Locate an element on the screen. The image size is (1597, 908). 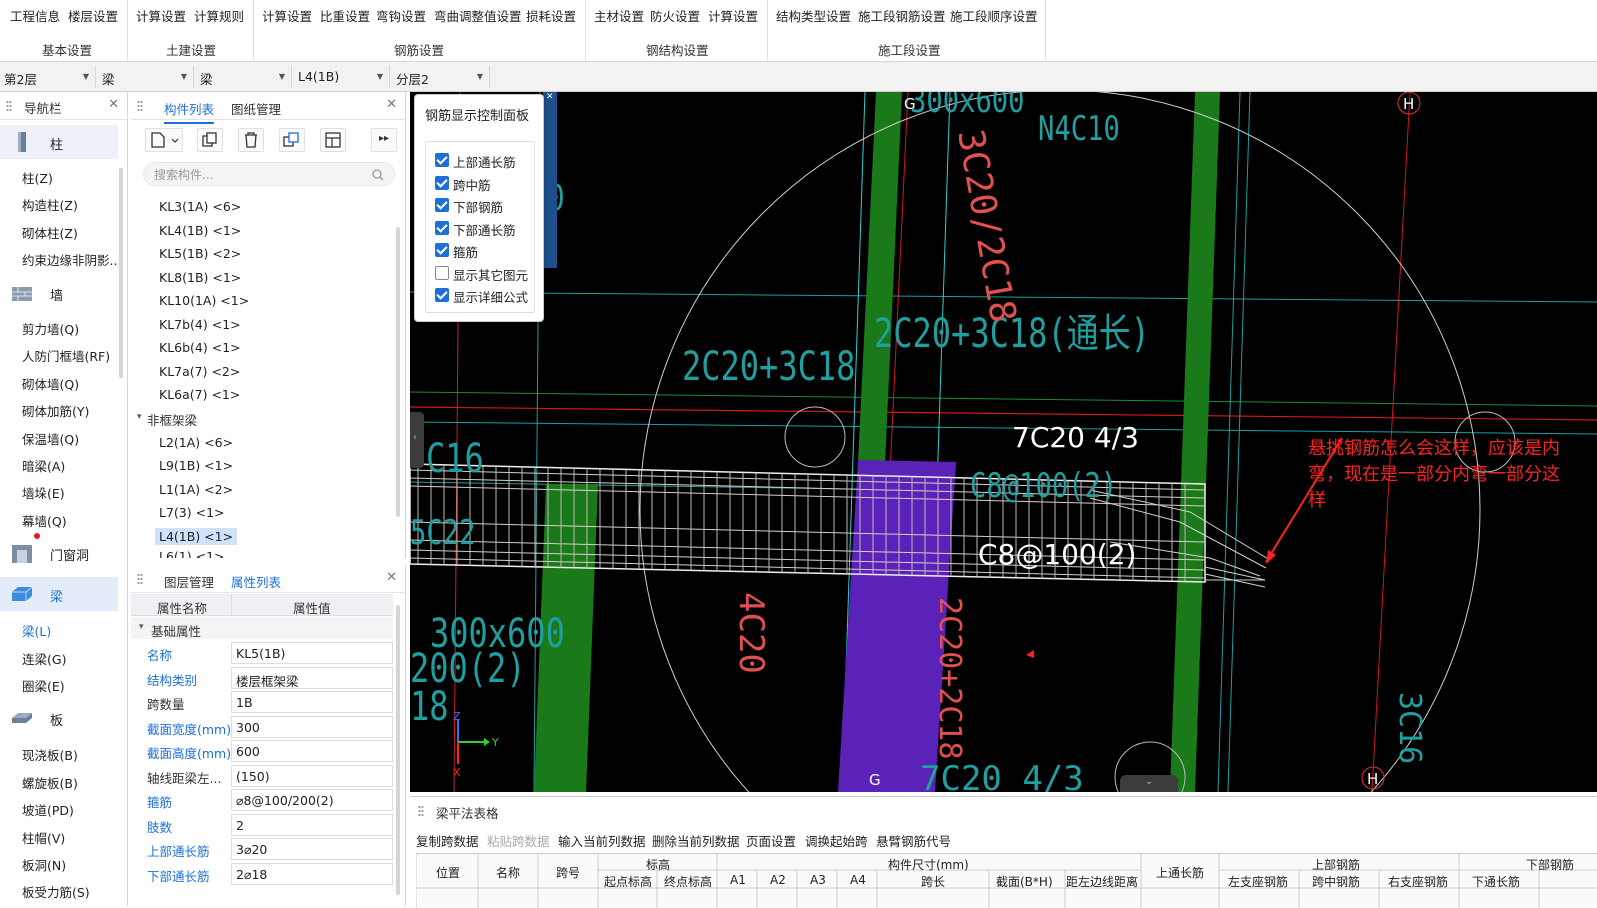
nav-item-coupling-beam: 连梁(G) is located at coordinates (44, 658).